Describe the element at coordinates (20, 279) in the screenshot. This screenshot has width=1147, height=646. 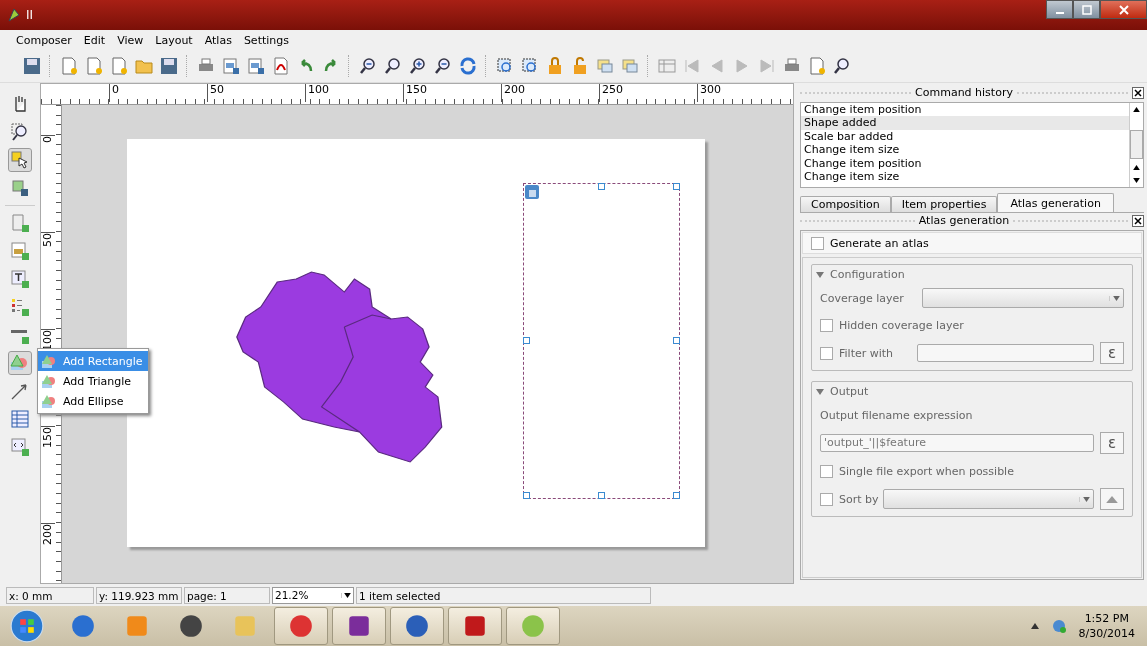
I see `add-label-icon` at that location.